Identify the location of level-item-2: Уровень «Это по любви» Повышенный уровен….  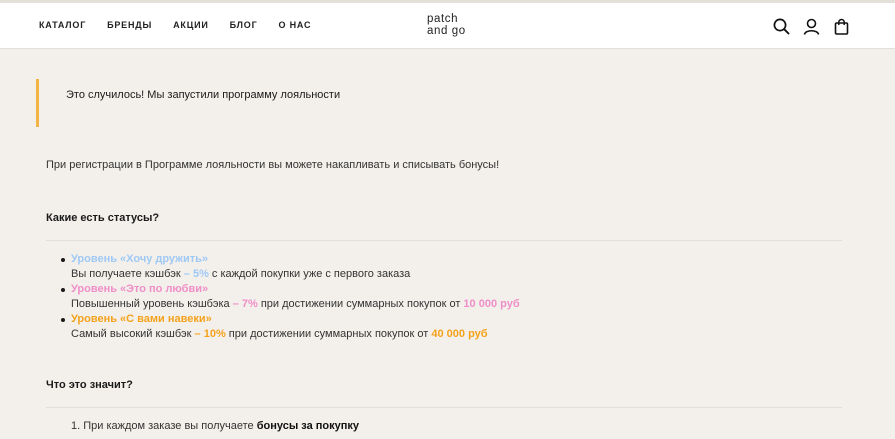
(290, 297).